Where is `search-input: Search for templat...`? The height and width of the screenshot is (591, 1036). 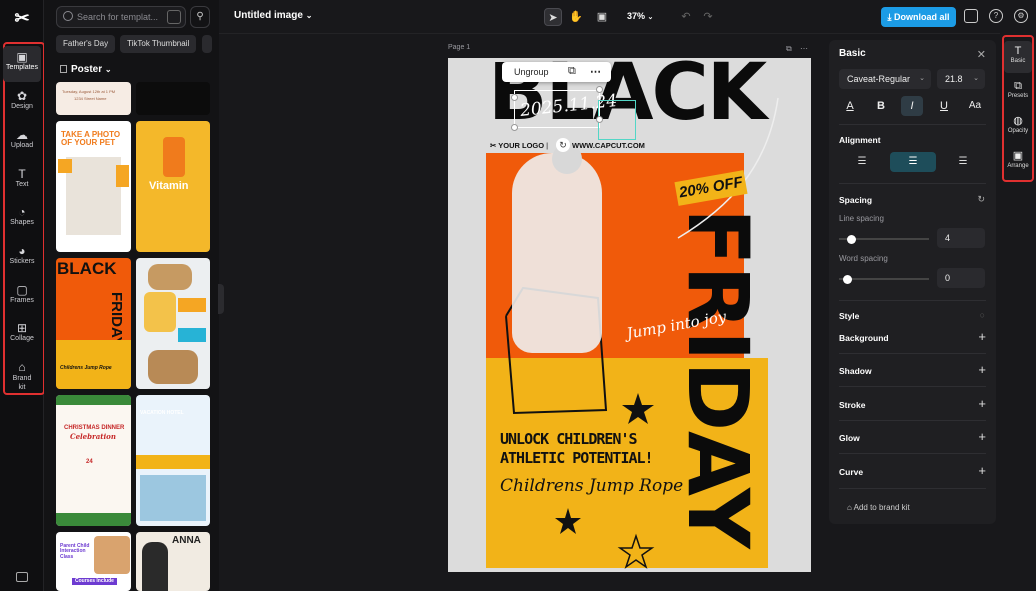 search-input: Search for templat... is located at coordinates (121, 17).